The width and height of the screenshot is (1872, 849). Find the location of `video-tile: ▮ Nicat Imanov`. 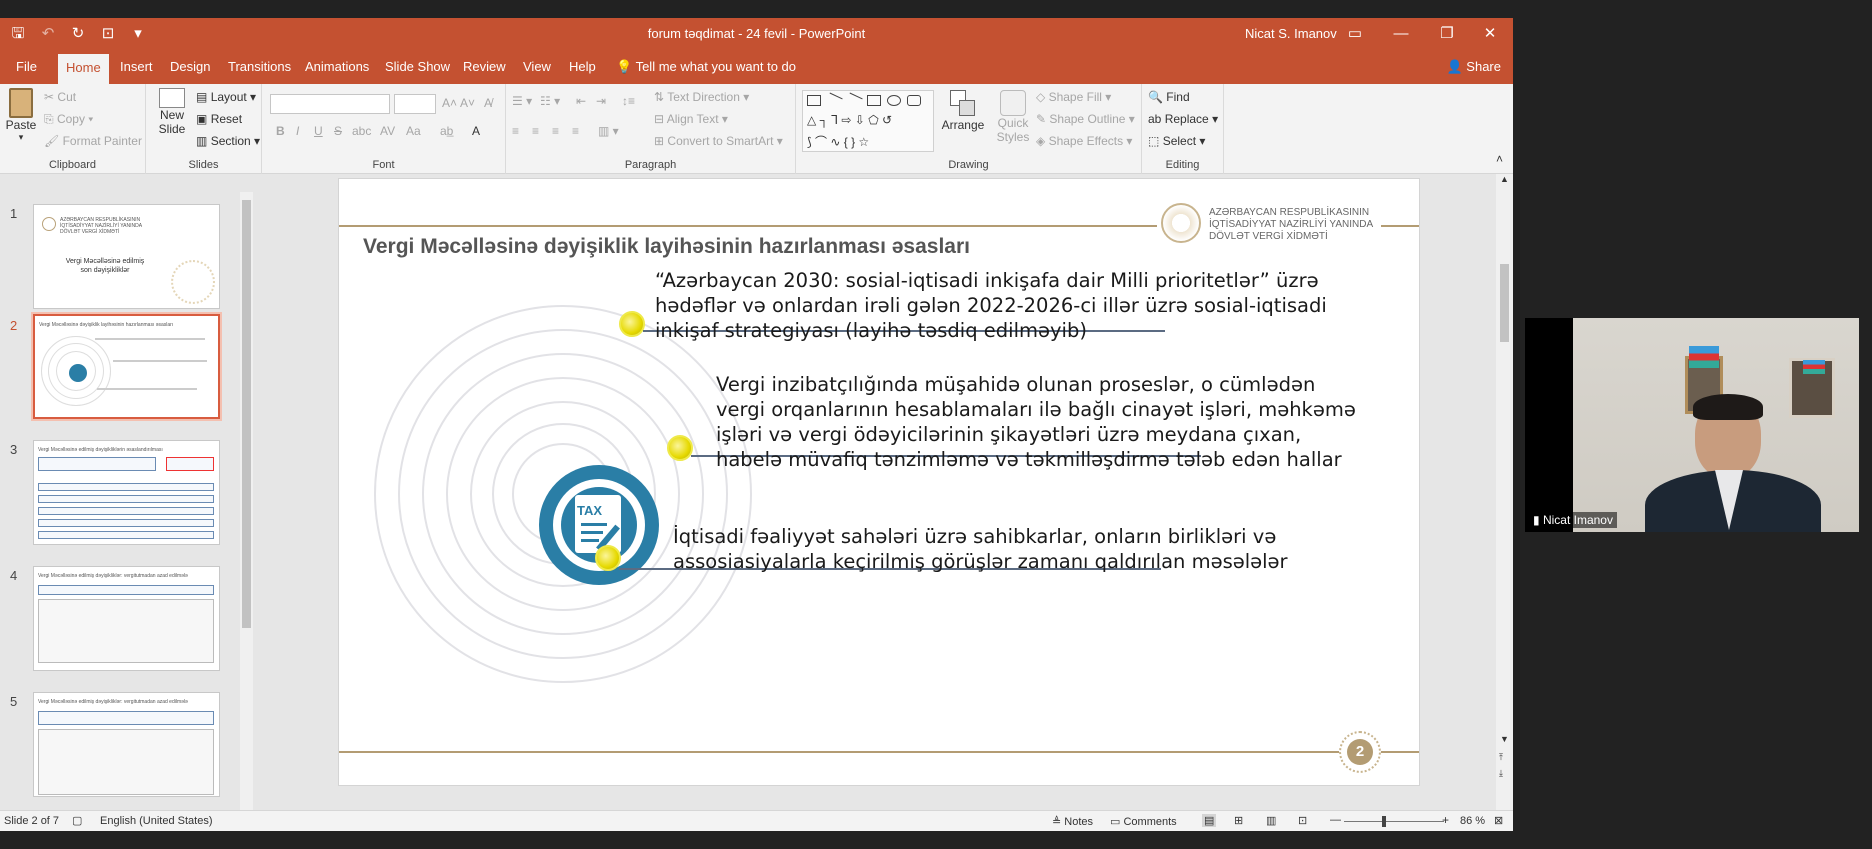

video-tile: ▮ Nicat Imanov is located at coordinates (1692, 425).